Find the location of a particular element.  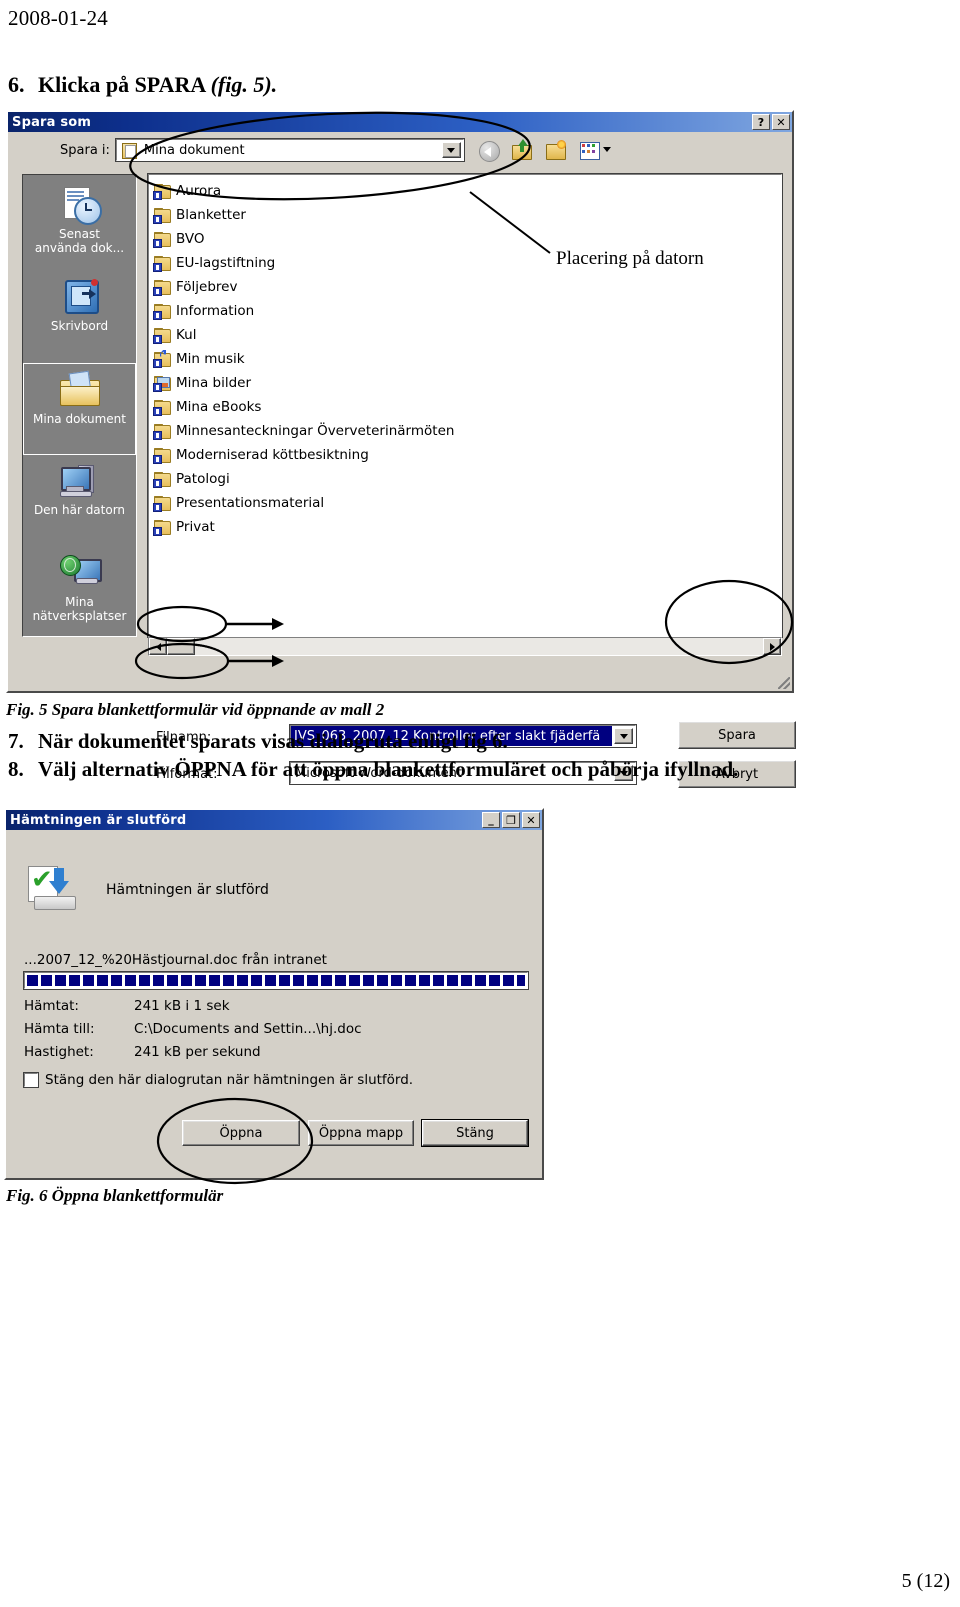

new-folder-icon is located at coordinates (557, 150).